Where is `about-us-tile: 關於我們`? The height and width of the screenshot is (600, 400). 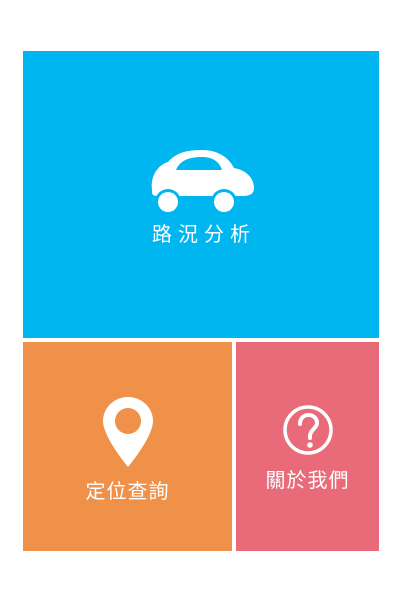 about-us-tile: 關於我們 is located at coordinates (307, 446).